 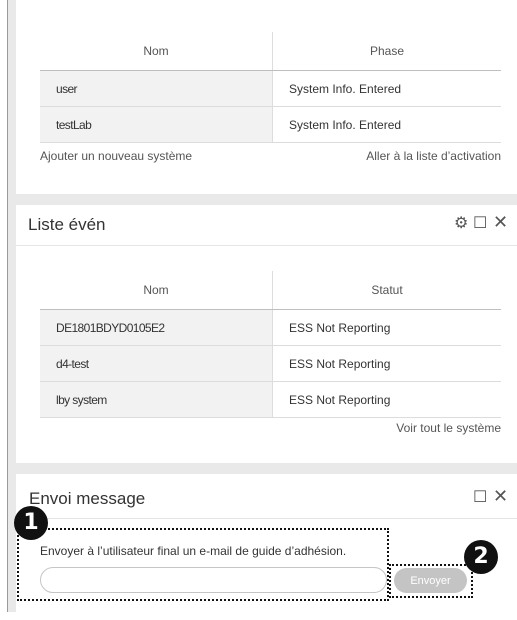 What do you see at coordinates (448, 428) in the screenshot?
I see `view-all-systems-link: Voir tout le système` at bounding box center [448, 428].